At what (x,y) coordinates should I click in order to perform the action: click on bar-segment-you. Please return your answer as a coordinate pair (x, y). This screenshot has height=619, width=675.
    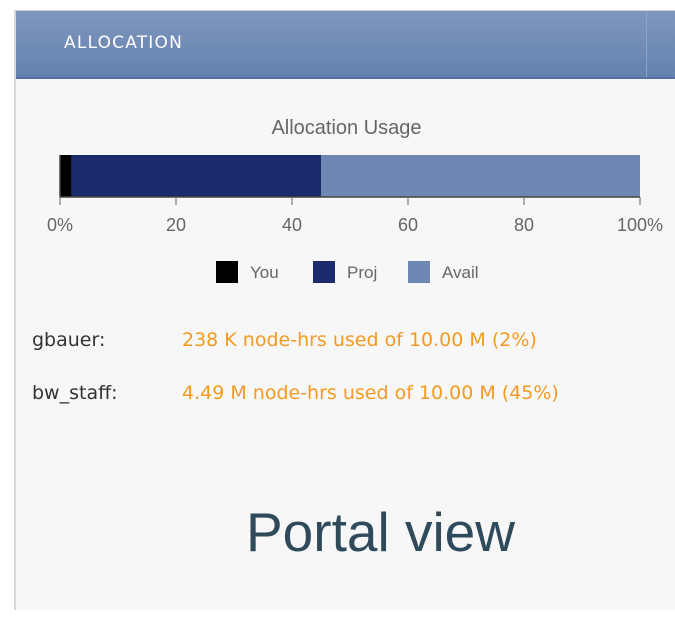
    Looking at the image, I should click on (66, 176).